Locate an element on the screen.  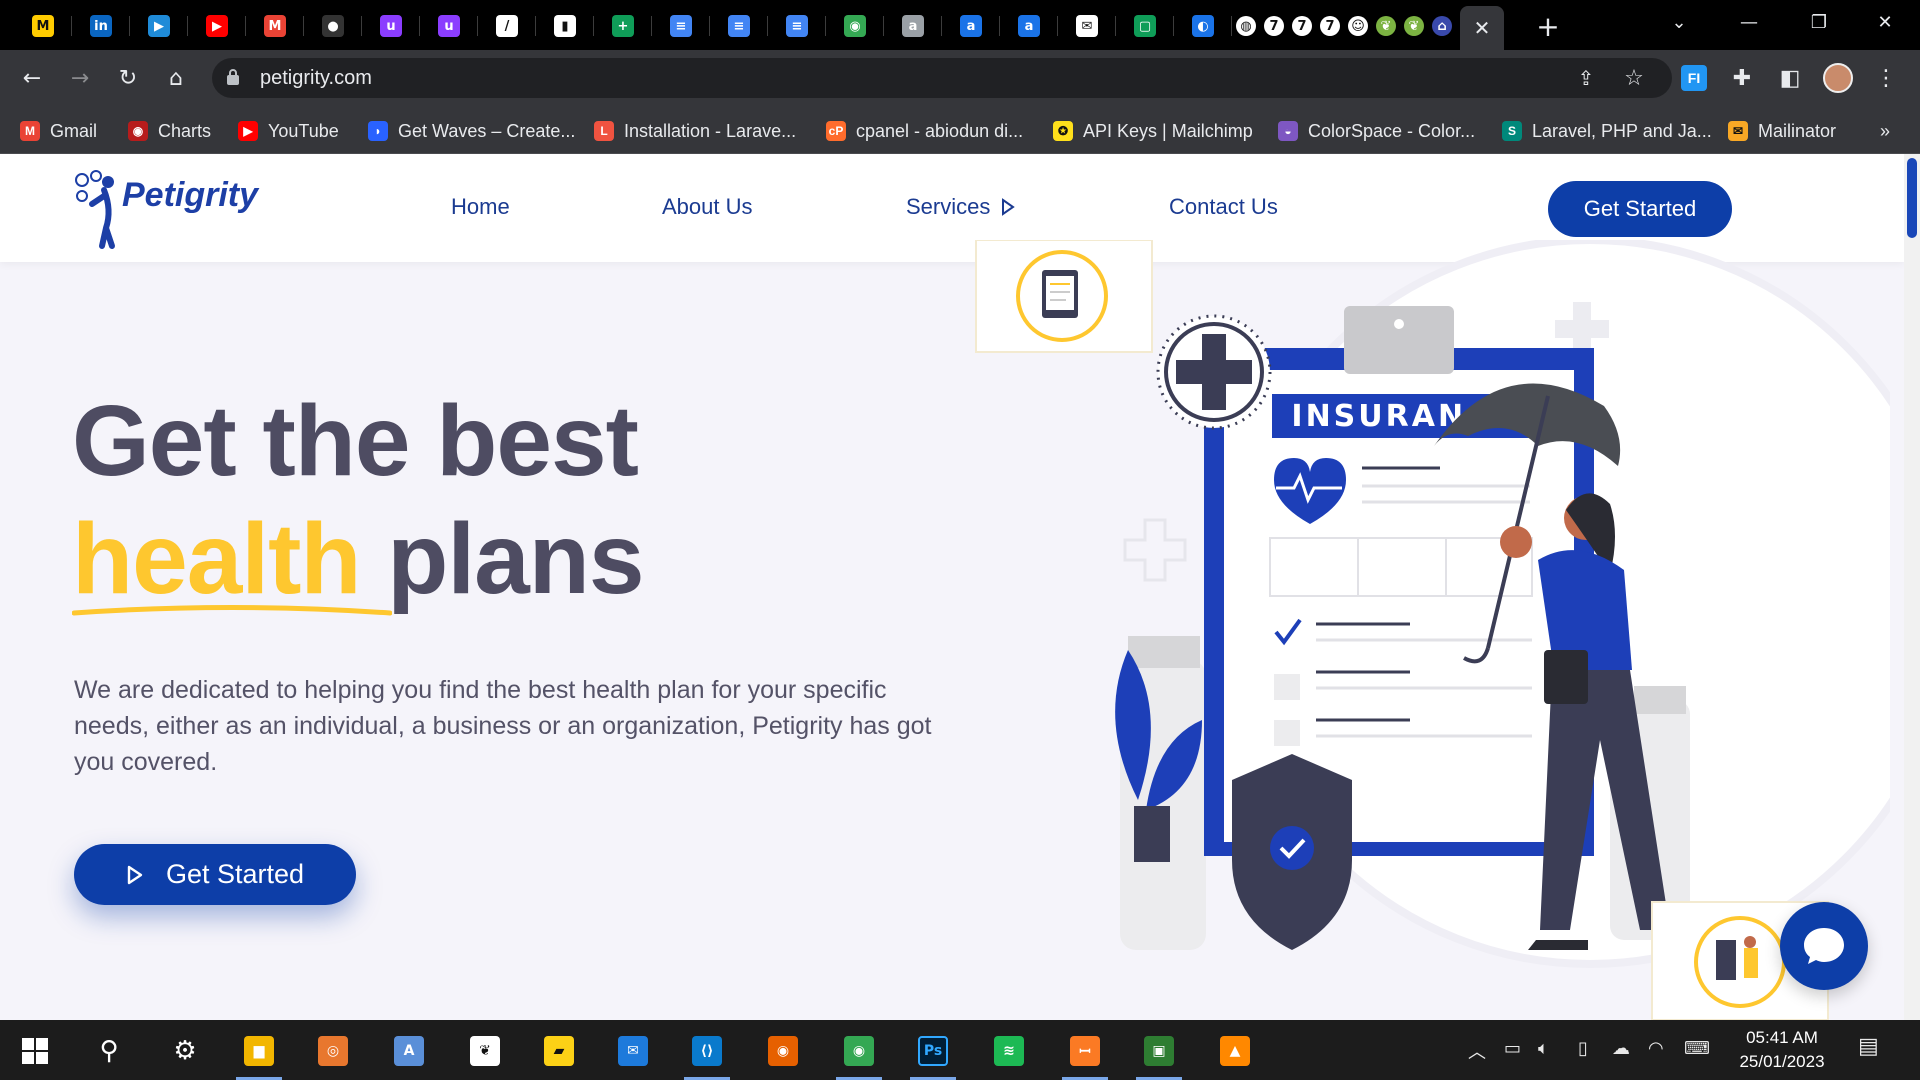
start-button is located at coordinates (35, 1051).